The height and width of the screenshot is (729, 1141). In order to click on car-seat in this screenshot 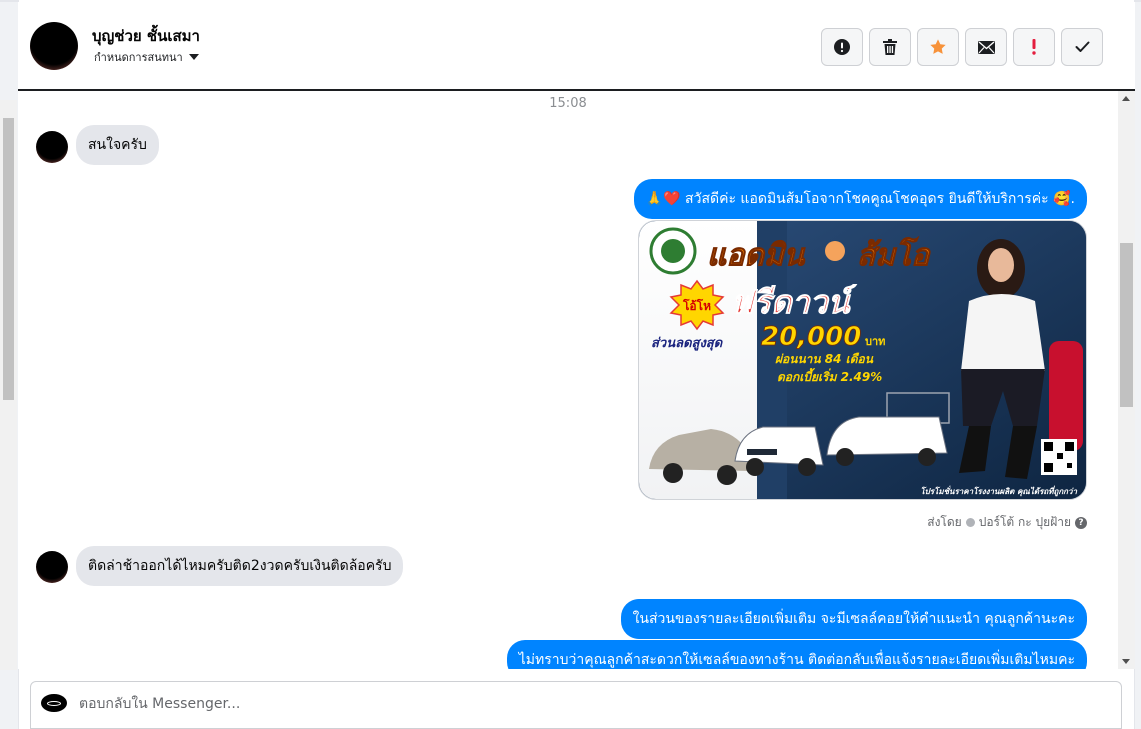, I will do `click(1066, 396)`.